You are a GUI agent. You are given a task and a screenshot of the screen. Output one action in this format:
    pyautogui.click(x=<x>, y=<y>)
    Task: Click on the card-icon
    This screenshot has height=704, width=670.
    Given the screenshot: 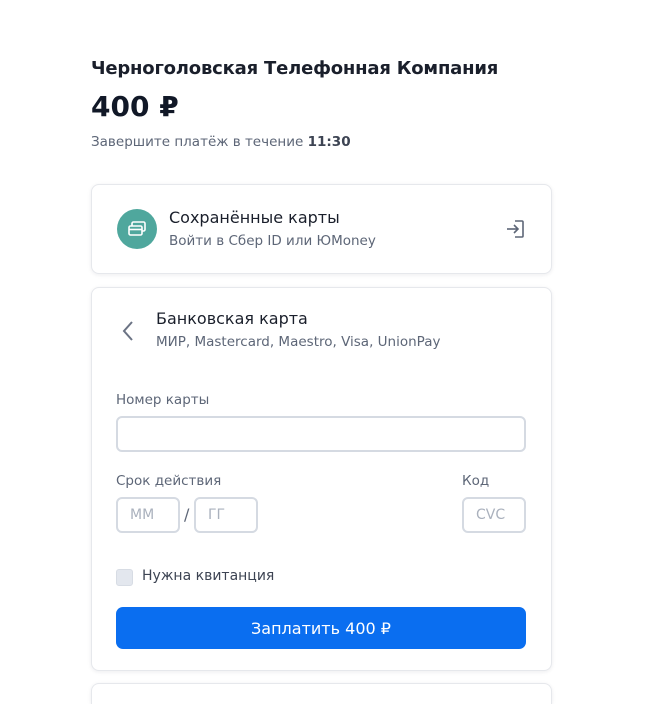 What is the action you would take?
    pyautogui.click(x=137, y=229)
    